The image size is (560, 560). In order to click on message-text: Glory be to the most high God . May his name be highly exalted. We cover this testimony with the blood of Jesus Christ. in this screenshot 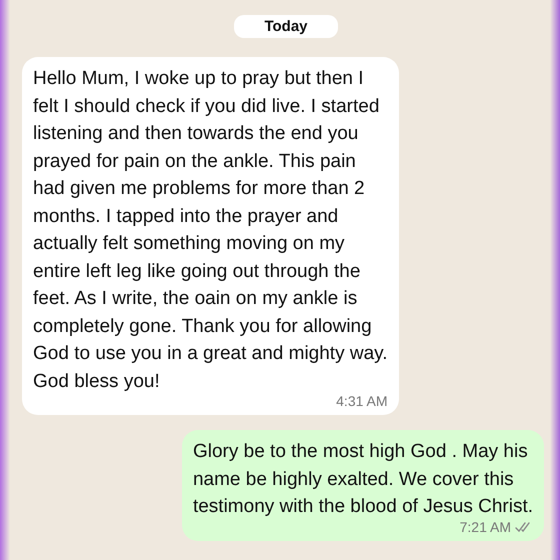, I will do `click(362, 479)`.